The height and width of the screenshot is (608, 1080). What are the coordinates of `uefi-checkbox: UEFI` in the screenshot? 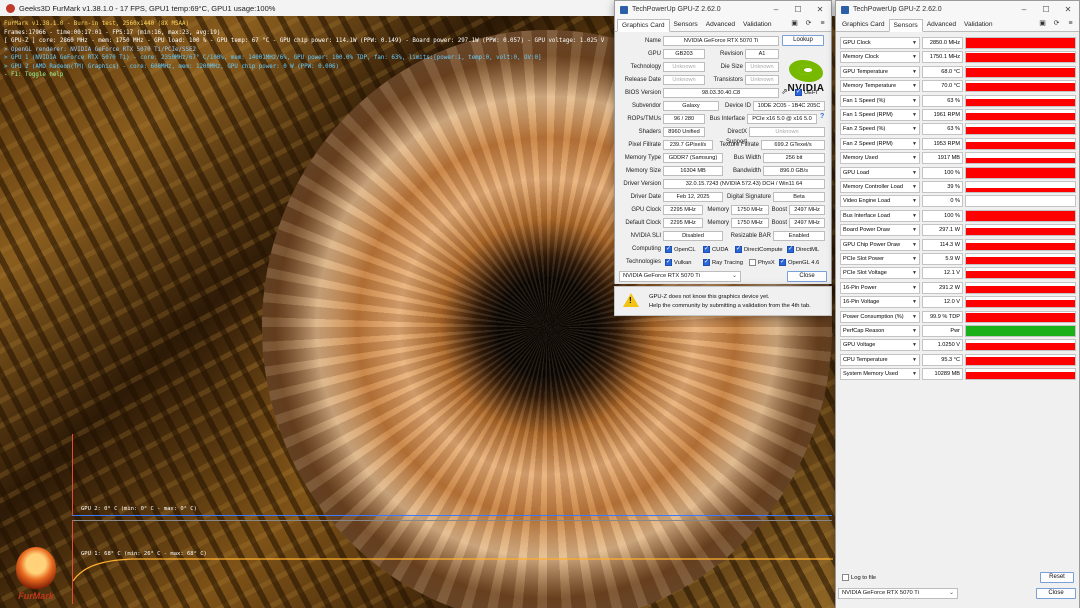 It's located at (806, 92).